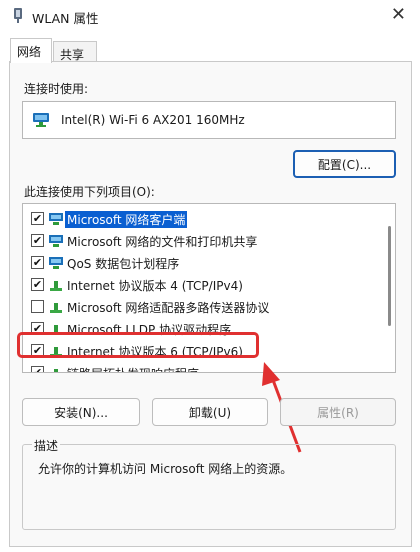 Image resolution: width=420 pixels, height=552 pixels. I want to click on tab-sharing: 共享, so click(75, 51).